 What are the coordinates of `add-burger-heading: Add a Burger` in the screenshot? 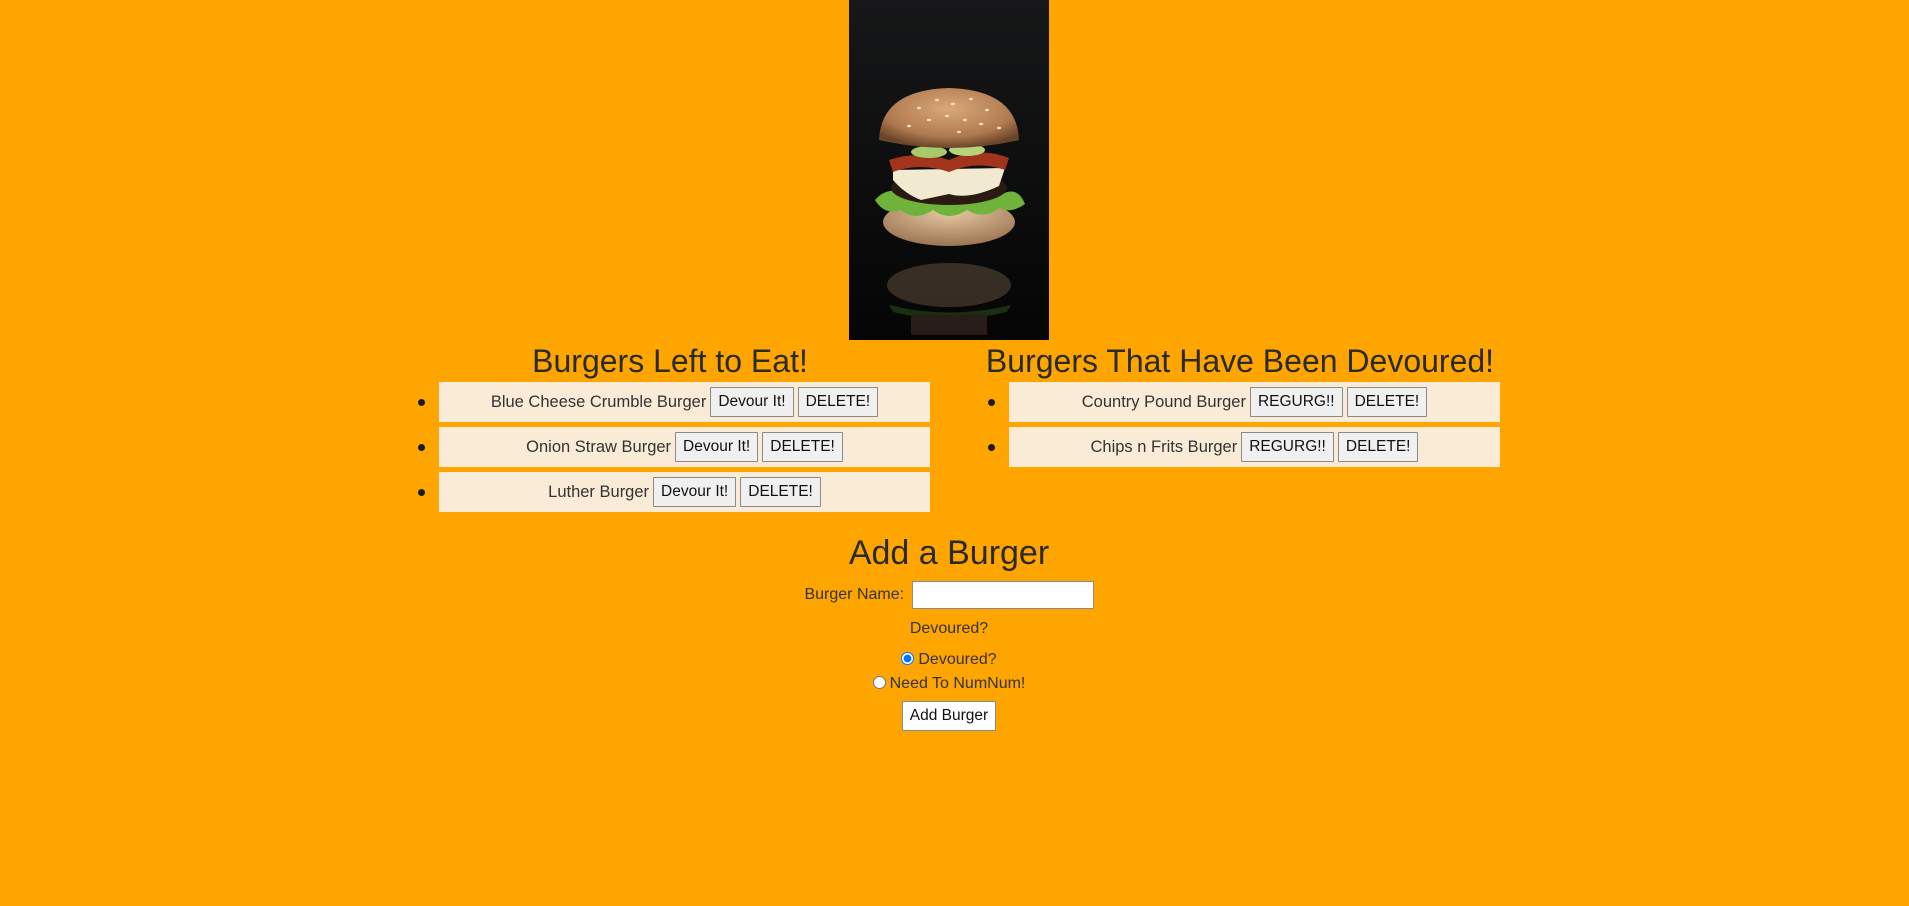 It's located at (949, 553).